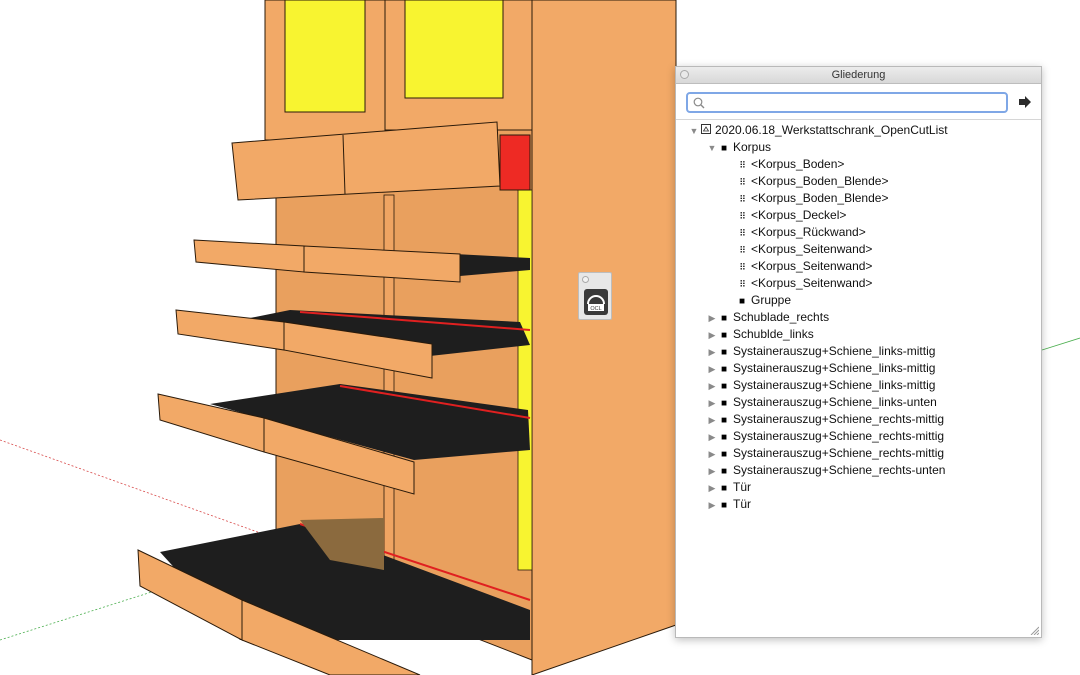 The image size is (1080, 675). I want to click on outliner-row-label: Systainerauszug+Schiene_links-unten, so click(835, 402).